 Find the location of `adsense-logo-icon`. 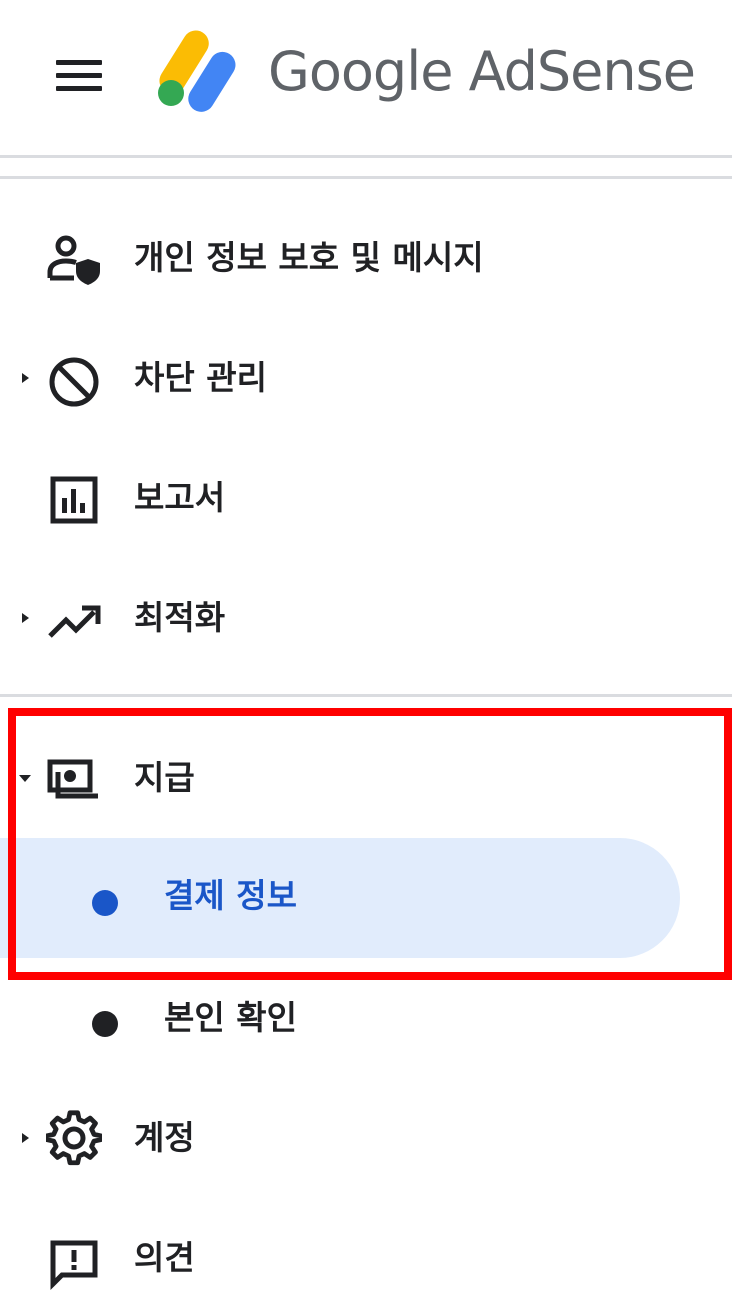

adsense-logo-icon is located at coordinates (197, 71).